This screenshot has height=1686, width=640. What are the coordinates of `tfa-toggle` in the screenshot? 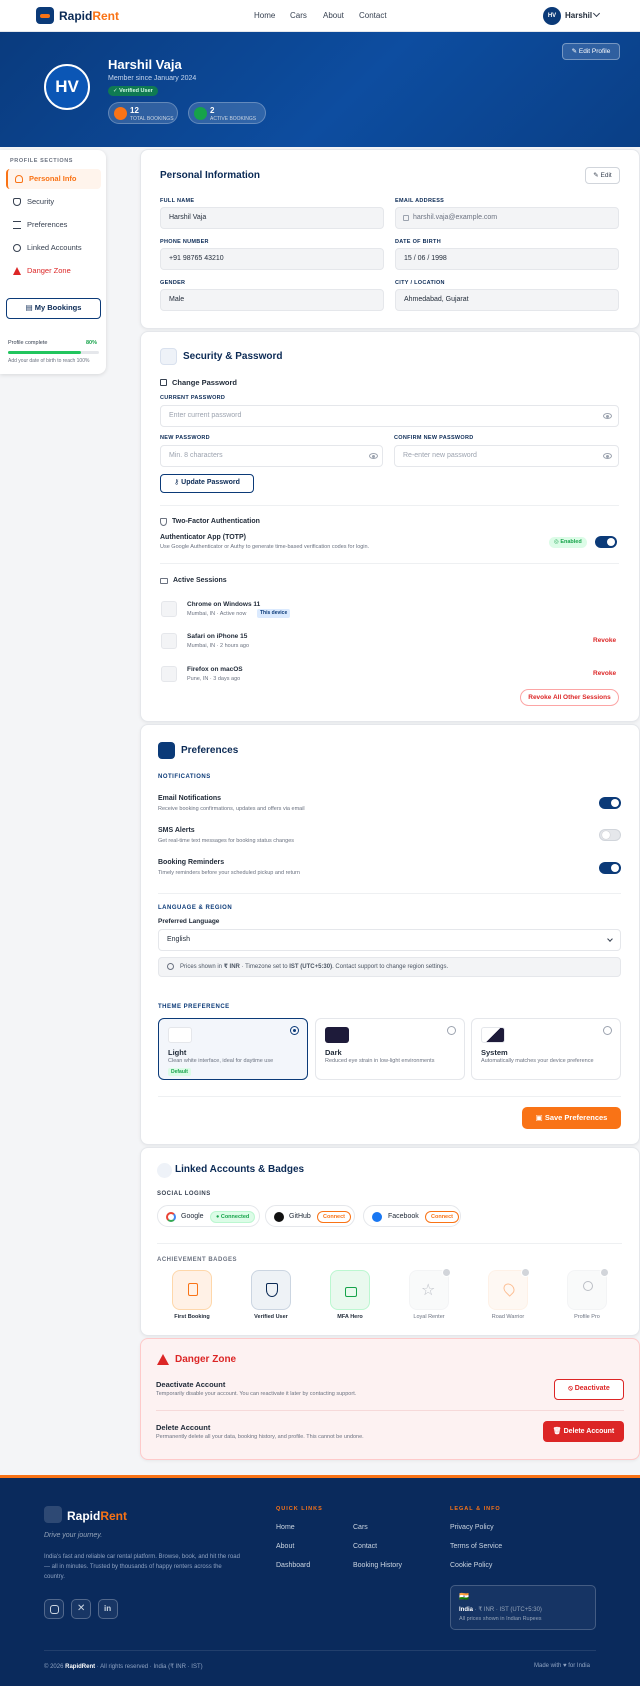 It's located at (606, 542).